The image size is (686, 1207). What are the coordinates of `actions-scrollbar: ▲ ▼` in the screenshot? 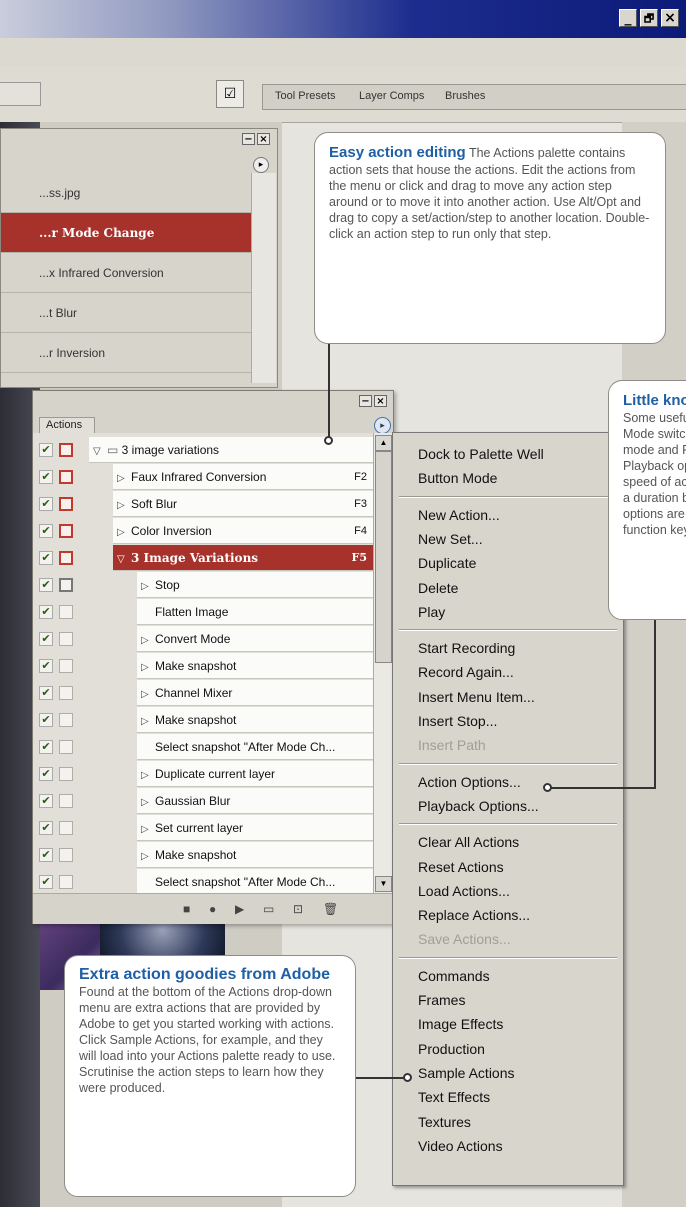 It's located at (382, 663).